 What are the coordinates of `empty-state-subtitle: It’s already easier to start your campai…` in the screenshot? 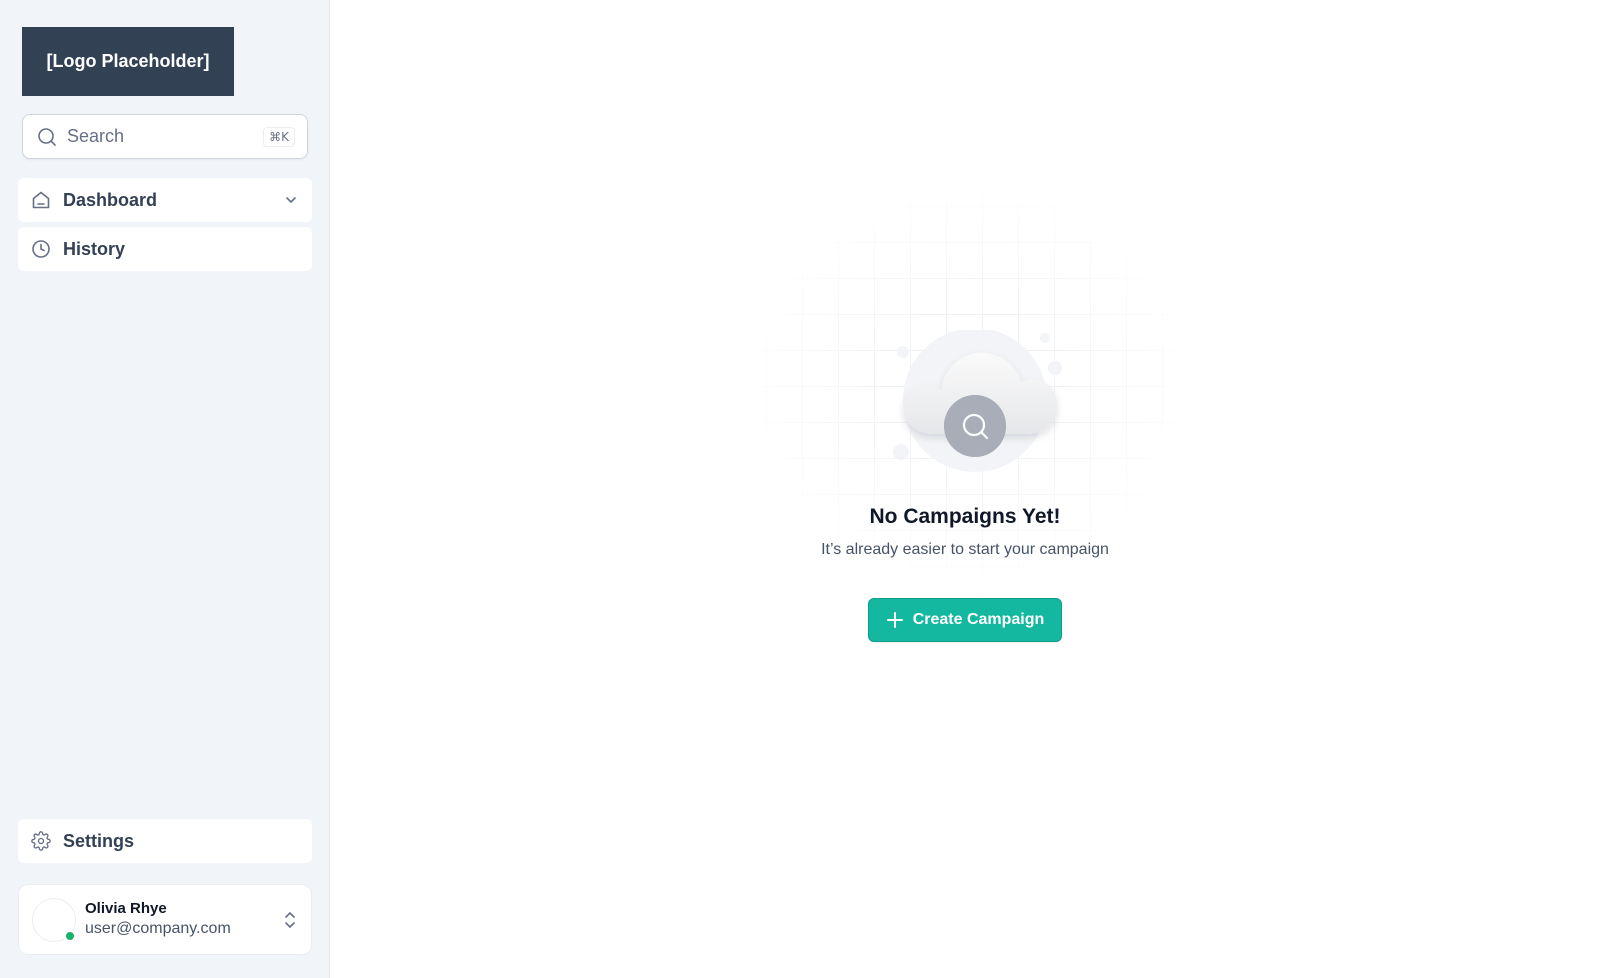 It's located at (965, 549).